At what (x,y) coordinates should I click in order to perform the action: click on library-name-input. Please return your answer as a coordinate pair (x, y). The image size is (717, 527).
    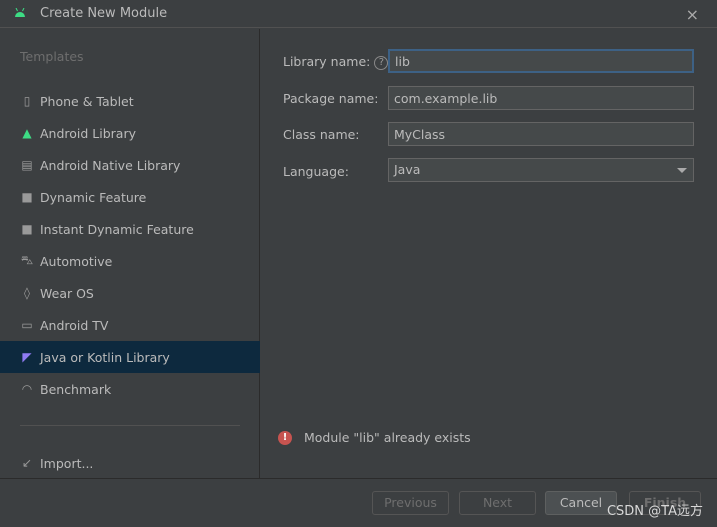
    Looking at the image, I should click on (541, 61).